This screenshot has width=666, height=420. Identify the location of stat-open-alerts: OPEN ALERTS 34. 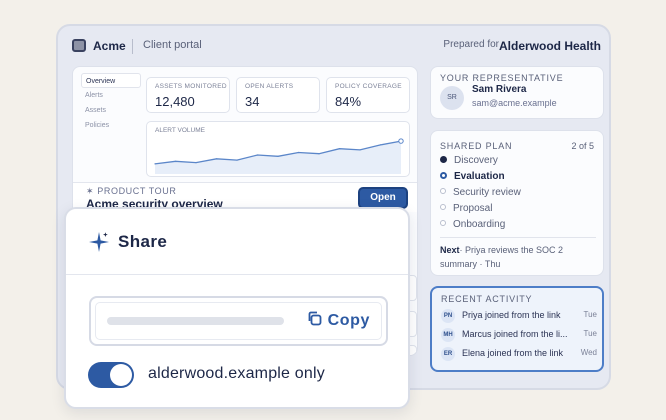
(278, 95).